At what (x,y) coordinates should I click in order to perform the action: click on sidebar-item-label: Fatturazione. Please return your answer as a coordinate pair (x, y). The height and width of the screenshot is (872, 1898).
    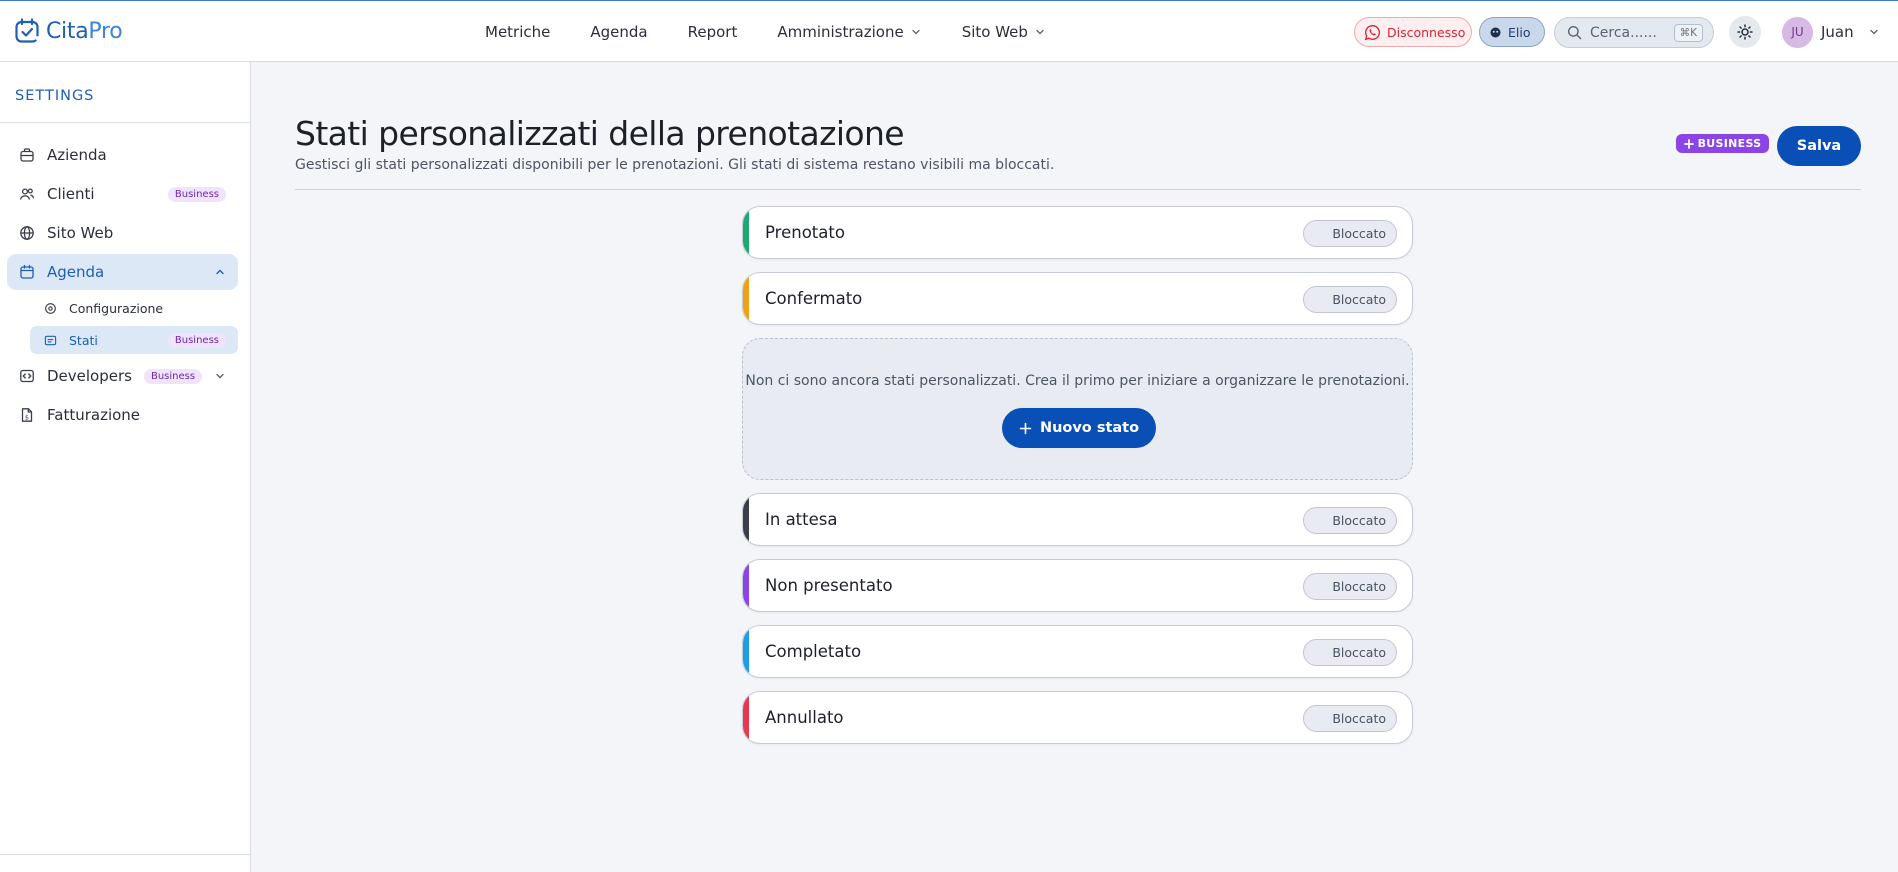
    Looking at the image, I should click on (94, 415).